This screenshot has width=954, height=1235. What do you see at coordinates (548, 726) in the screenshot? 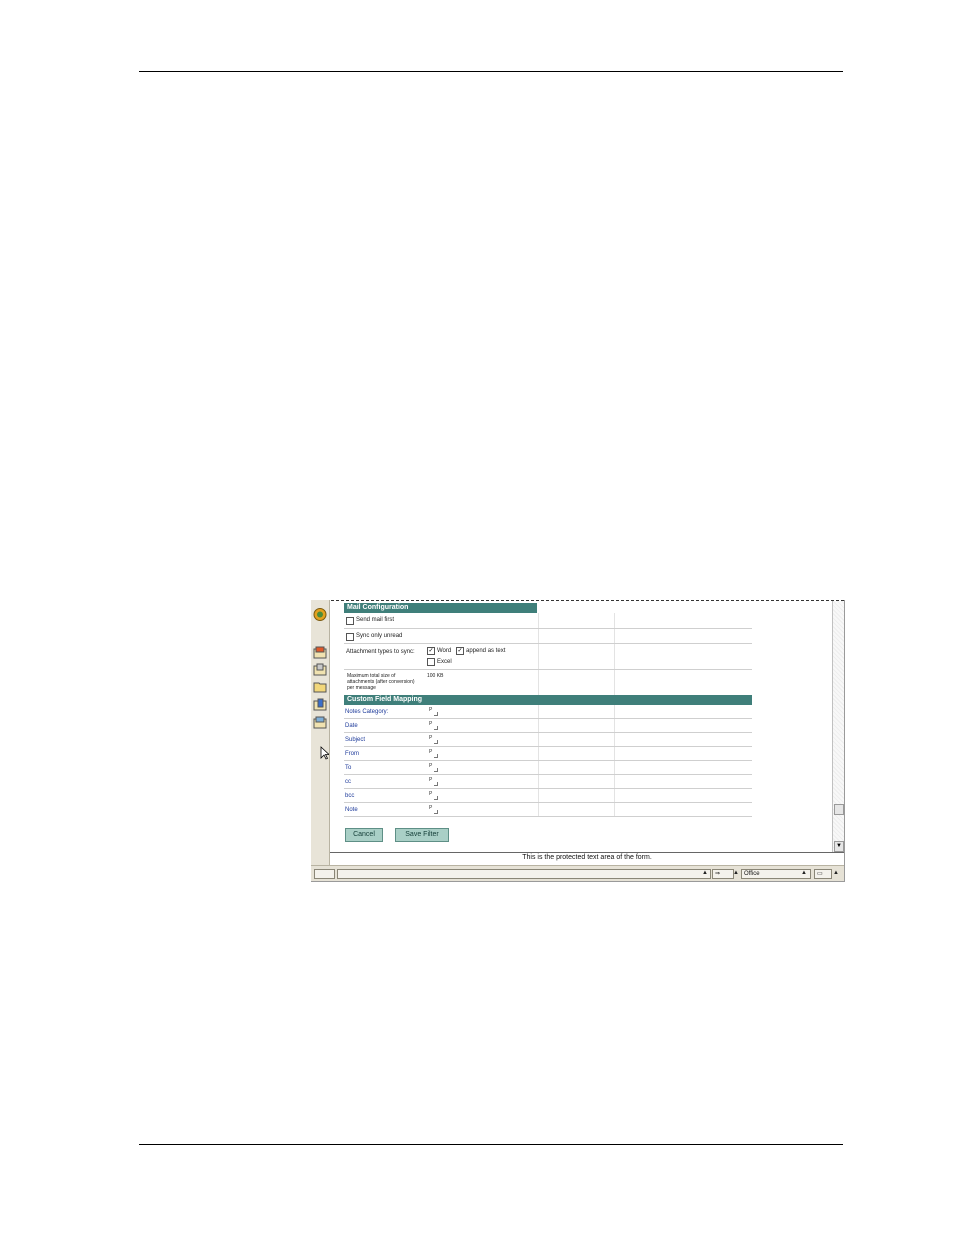
I see `field-row-date: Date P` at bounding box center [548, 726].